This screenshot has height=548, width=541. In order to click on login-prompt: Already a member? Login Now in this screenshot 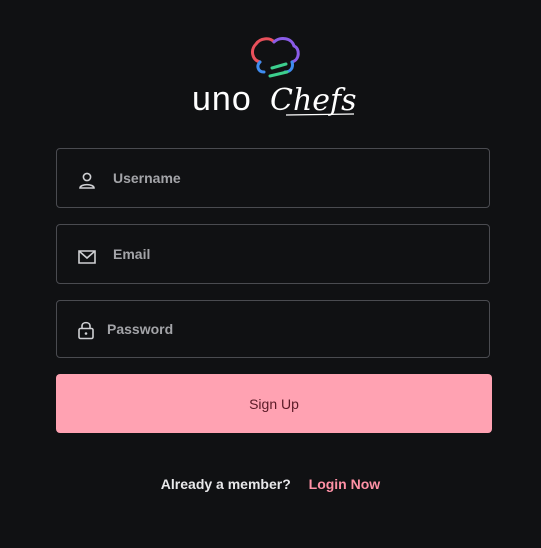, I will do `click(270, 484)`.